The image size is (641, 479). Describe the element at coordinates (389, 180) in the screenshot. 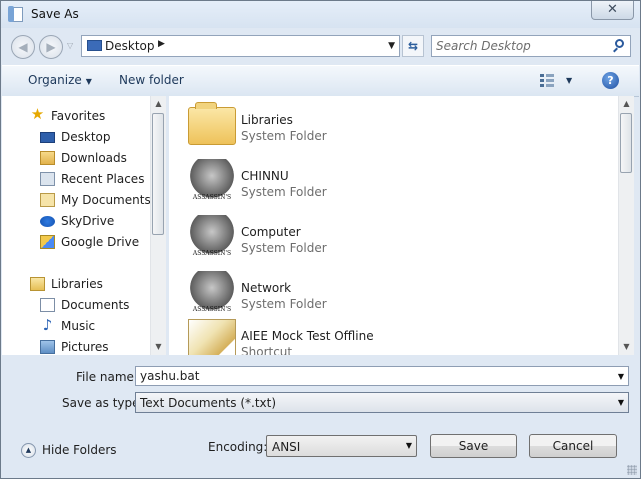

I see `file-item-chinnu: CHINNU System Folder` at that location.